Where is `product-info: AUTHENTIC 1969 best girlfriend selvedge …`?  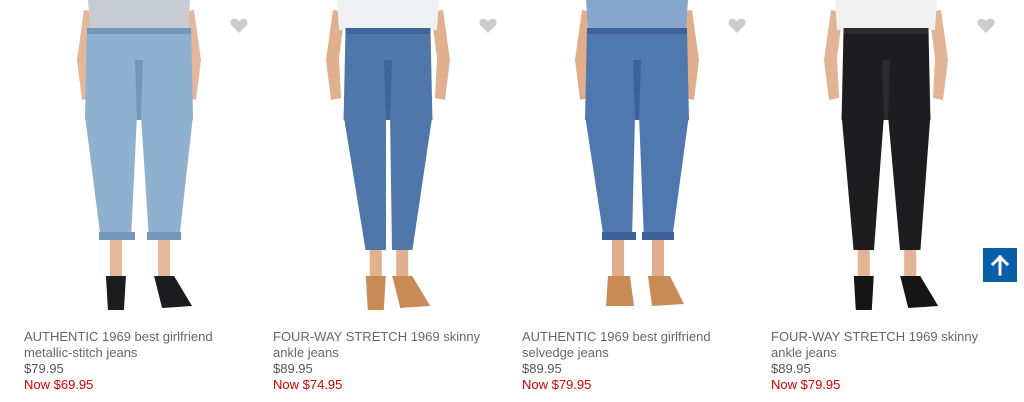
product-info: AUTHENTIC 1969 best girlfriend selvedge … is located at coordinates (633, 361).